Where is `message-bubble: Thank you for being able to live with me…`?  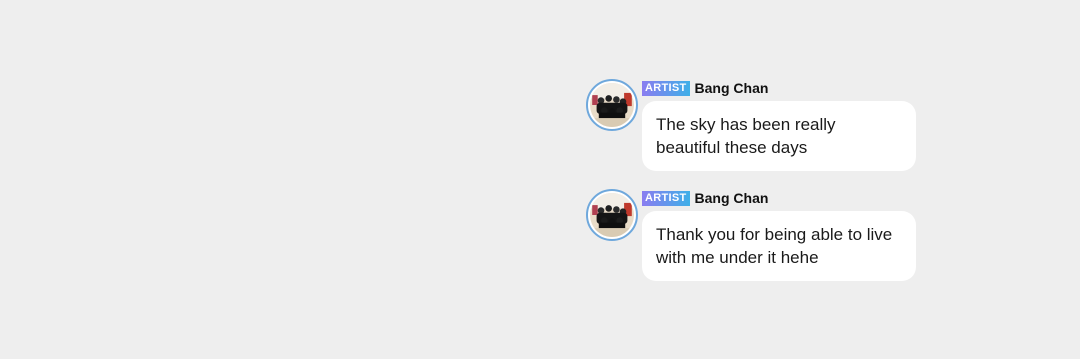 message-bubble: Thank you for being able to live with me… is located at coordinates (779, 246).